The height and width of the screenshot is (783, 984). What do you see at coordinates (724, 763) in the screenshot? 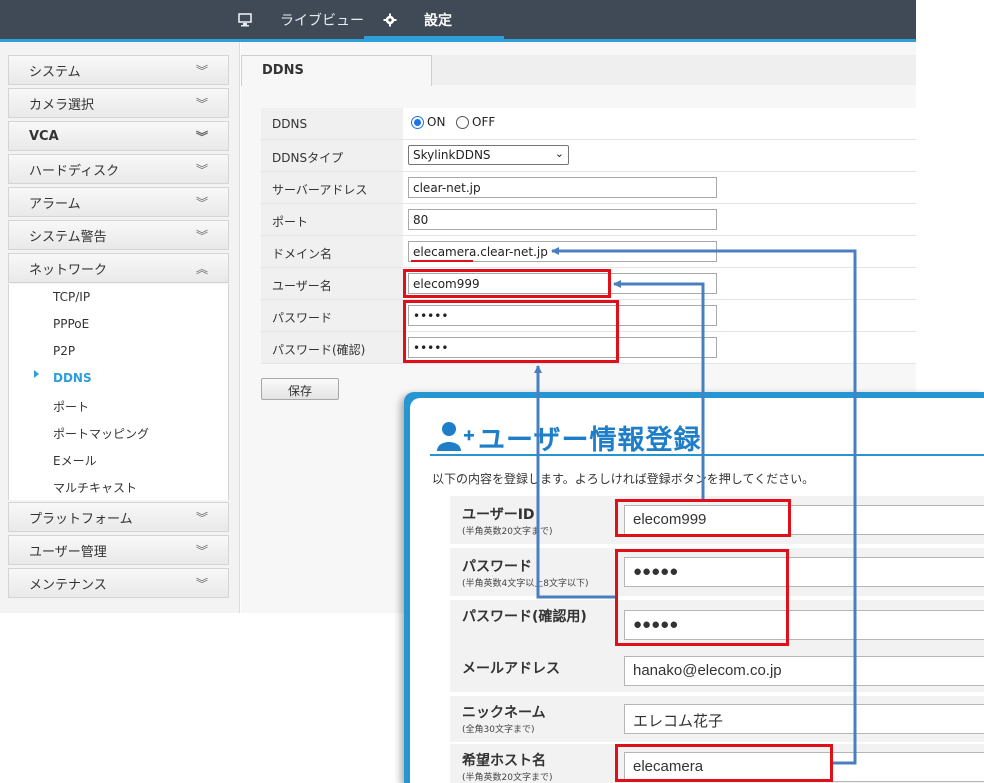
I see `hostname-highlight` at bounding box center [724, 763].